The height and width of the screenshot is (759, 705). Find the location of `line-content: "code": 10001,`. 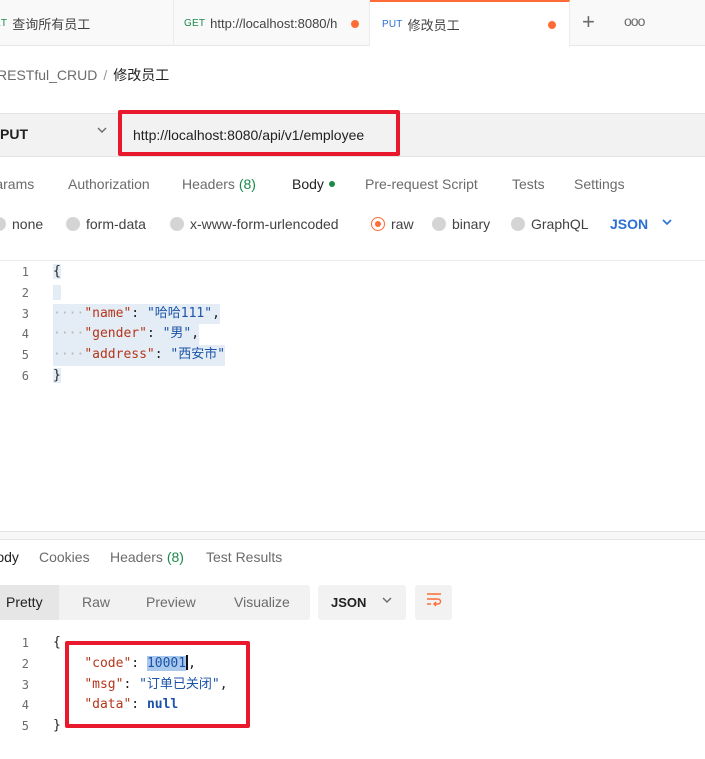

line-content: "code": 10001, is located at coordinates (140, 662).